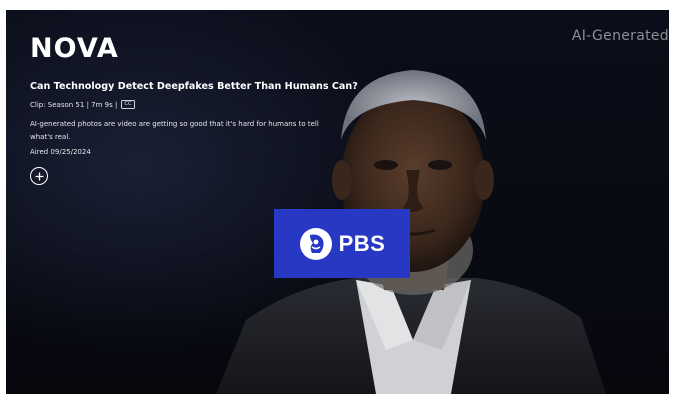  What do you see at coordinates (74, 104) in the screenshot?
I see `clip-info: Clip: Season 51 | 7m 9s |` at bounding box center [74, 104].